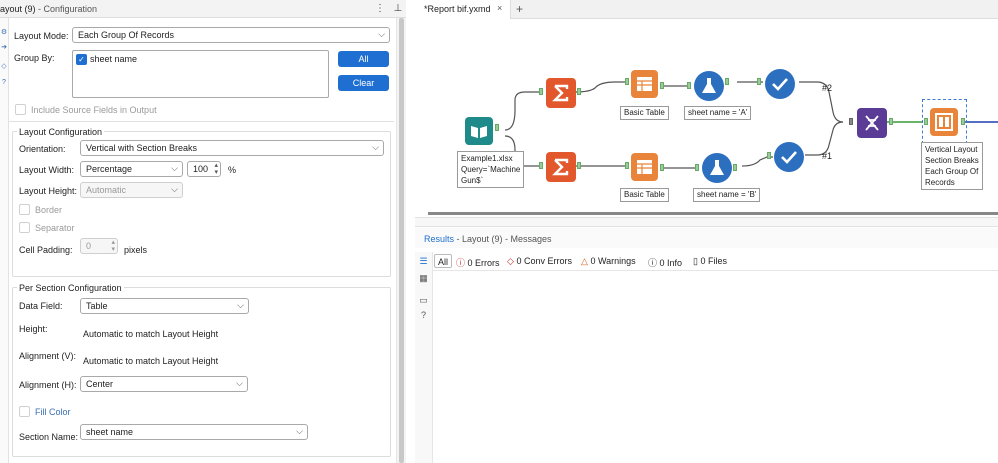 The image size is (998, 463). I want to click on table-icon, so click(644, 84).